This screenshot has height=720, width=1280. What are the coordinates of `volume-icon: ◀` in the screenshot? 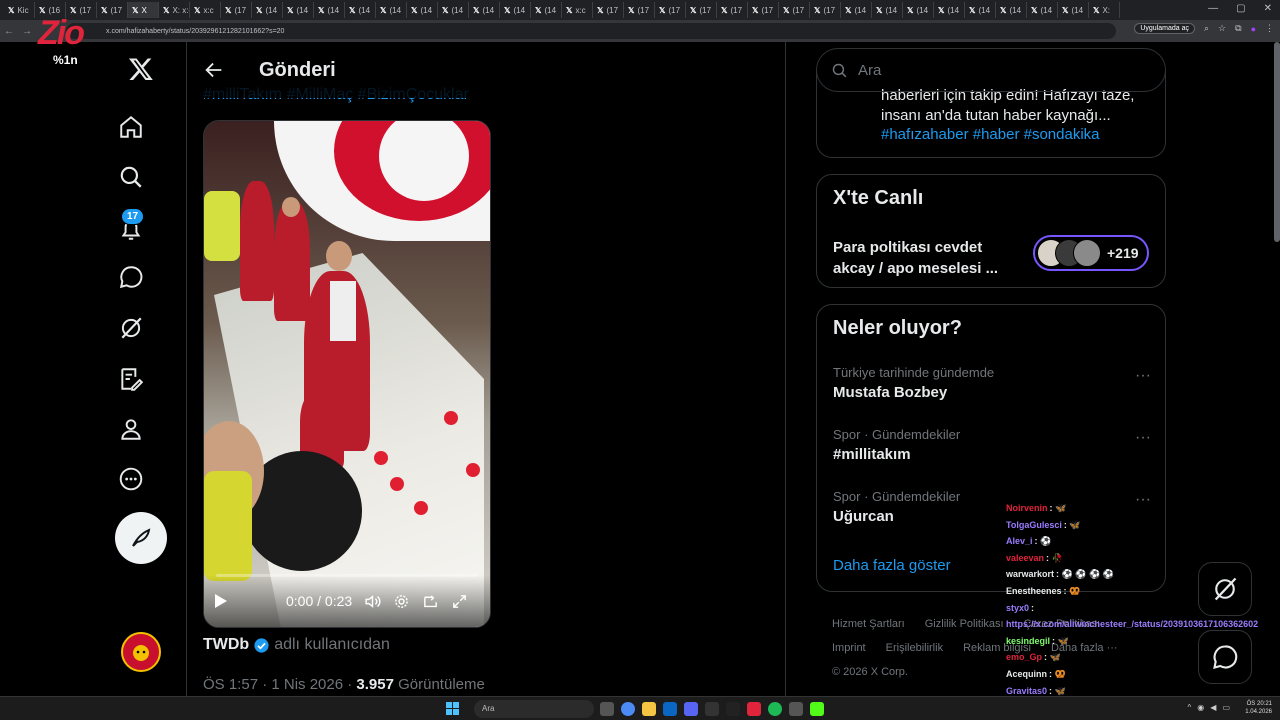 It's located at (1213, 707).